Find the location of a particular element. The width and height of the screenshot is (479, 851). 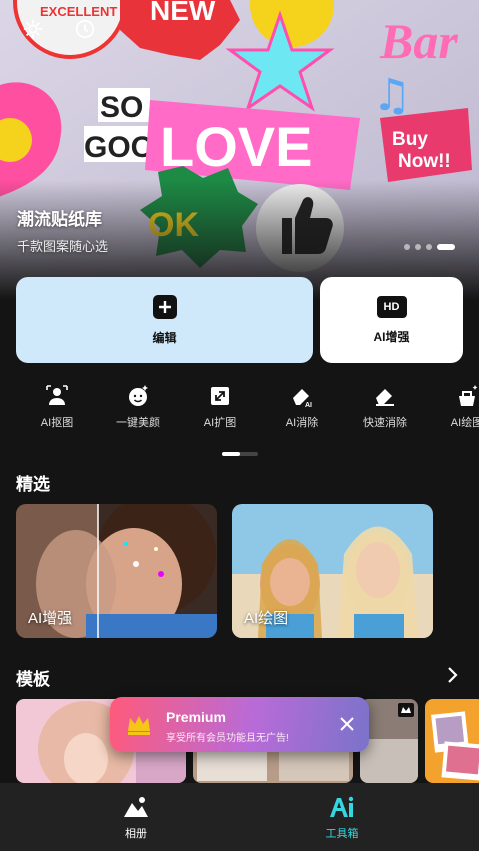

crown-icon is located at coordinates (139, 725).